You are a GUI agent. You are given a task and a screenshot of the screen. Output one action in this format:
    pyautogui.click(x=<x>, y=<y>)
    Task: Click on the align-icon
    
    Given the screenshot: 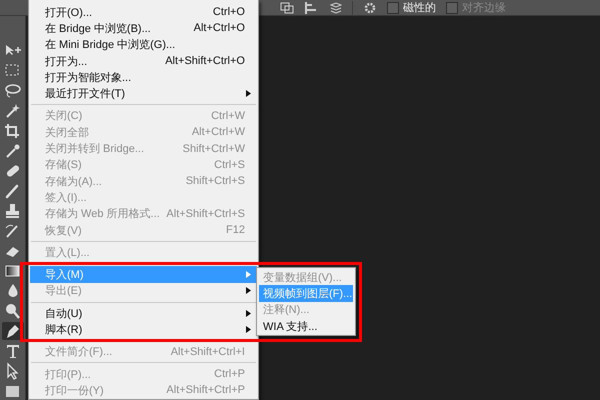 What is the action you would take?
    pyautogui.click(x=311, y=8)
    